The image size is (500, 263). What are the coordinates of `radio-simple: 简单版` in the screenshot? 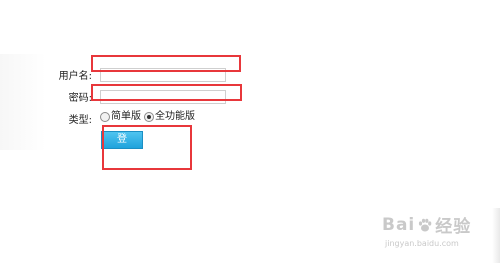 It's located at (120, 117).